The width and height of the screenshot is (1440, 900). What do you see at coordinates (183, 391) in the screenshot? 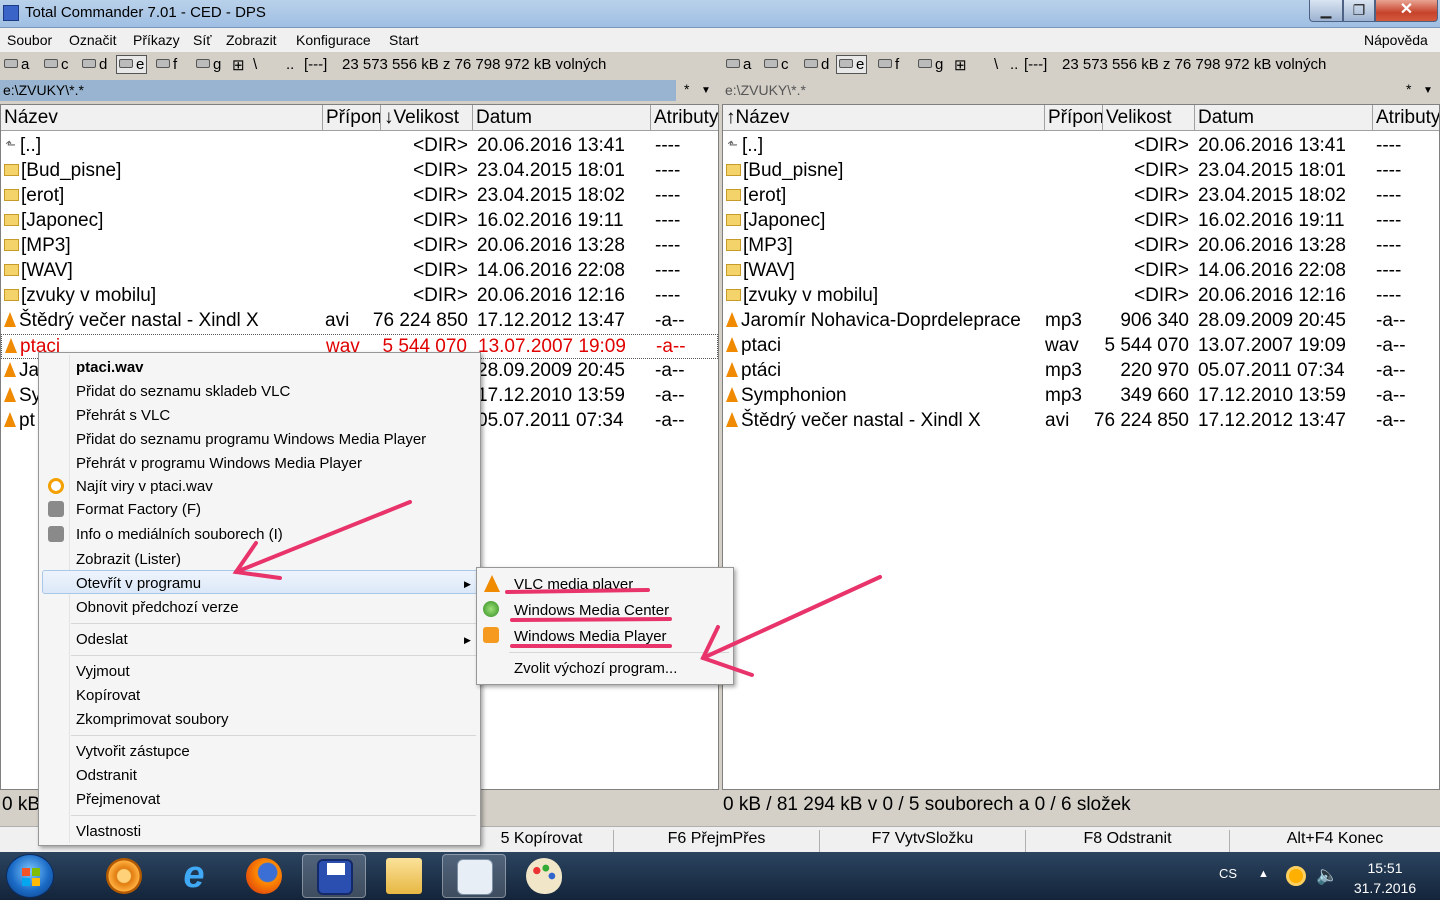
I see `menu-item-vlc-add-playlist: Přidat do seznamu skladeb VLC` at bounding box center [183, 391].